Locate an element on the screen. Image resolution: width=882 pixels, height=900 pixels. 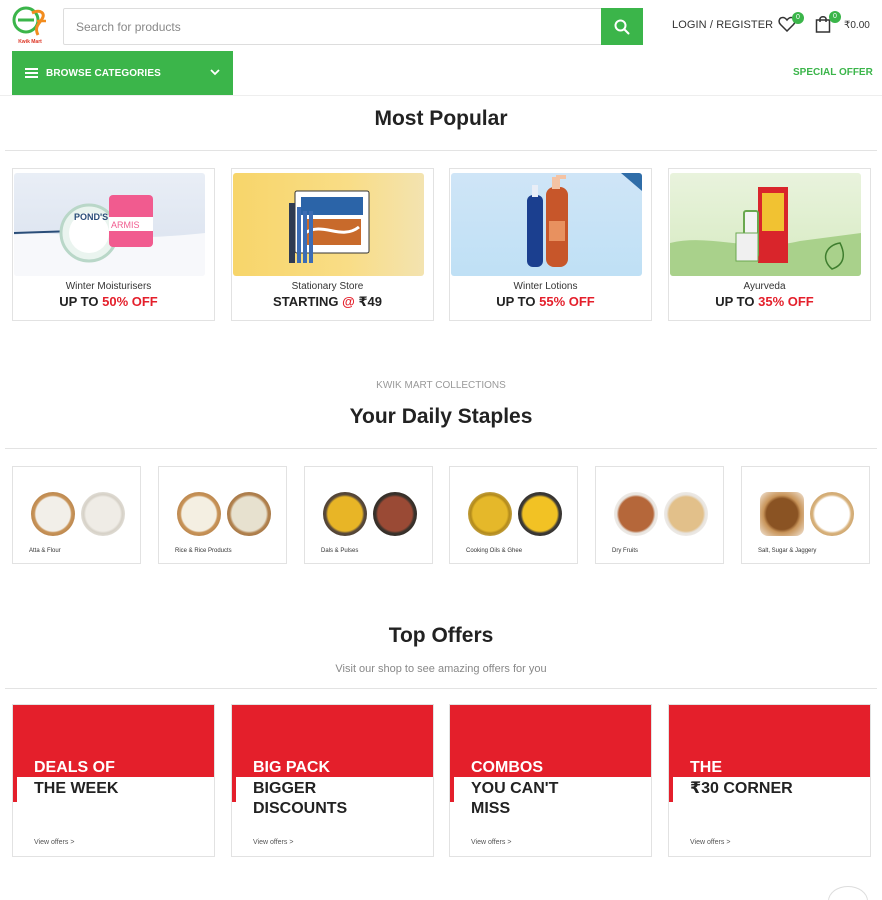
staple-label: Dals & Pulses is located at coordinates (340, 551).